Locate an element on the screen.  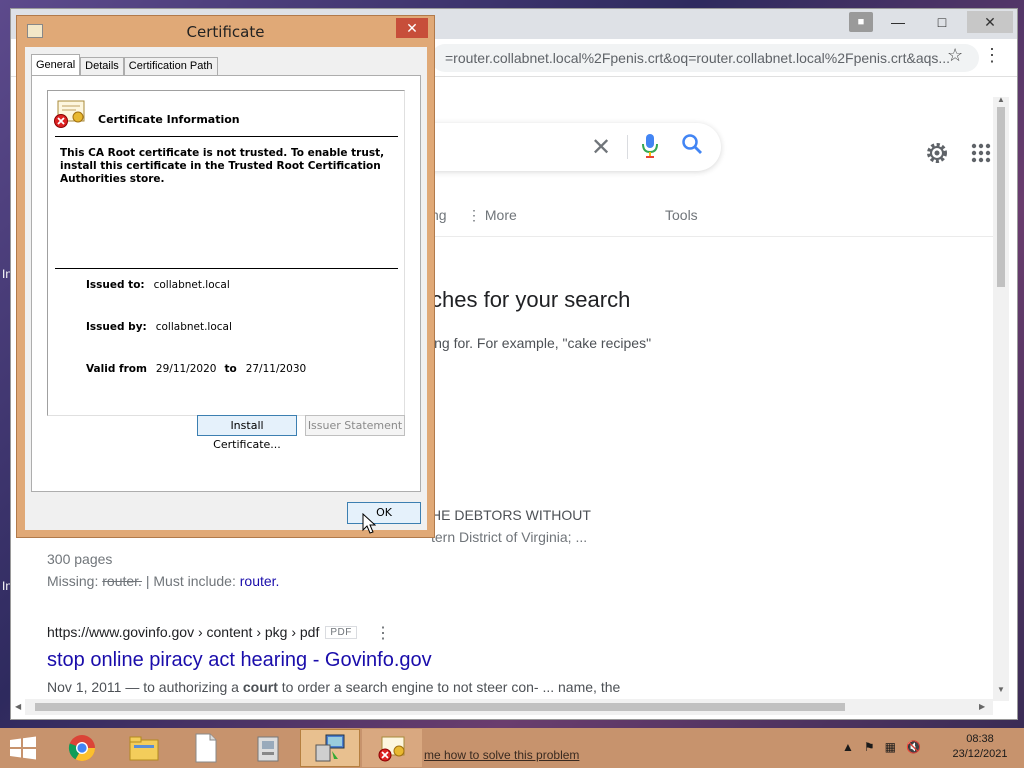
taskbar-help-link: me how to solve this problem is located at coordinates (501, 755).